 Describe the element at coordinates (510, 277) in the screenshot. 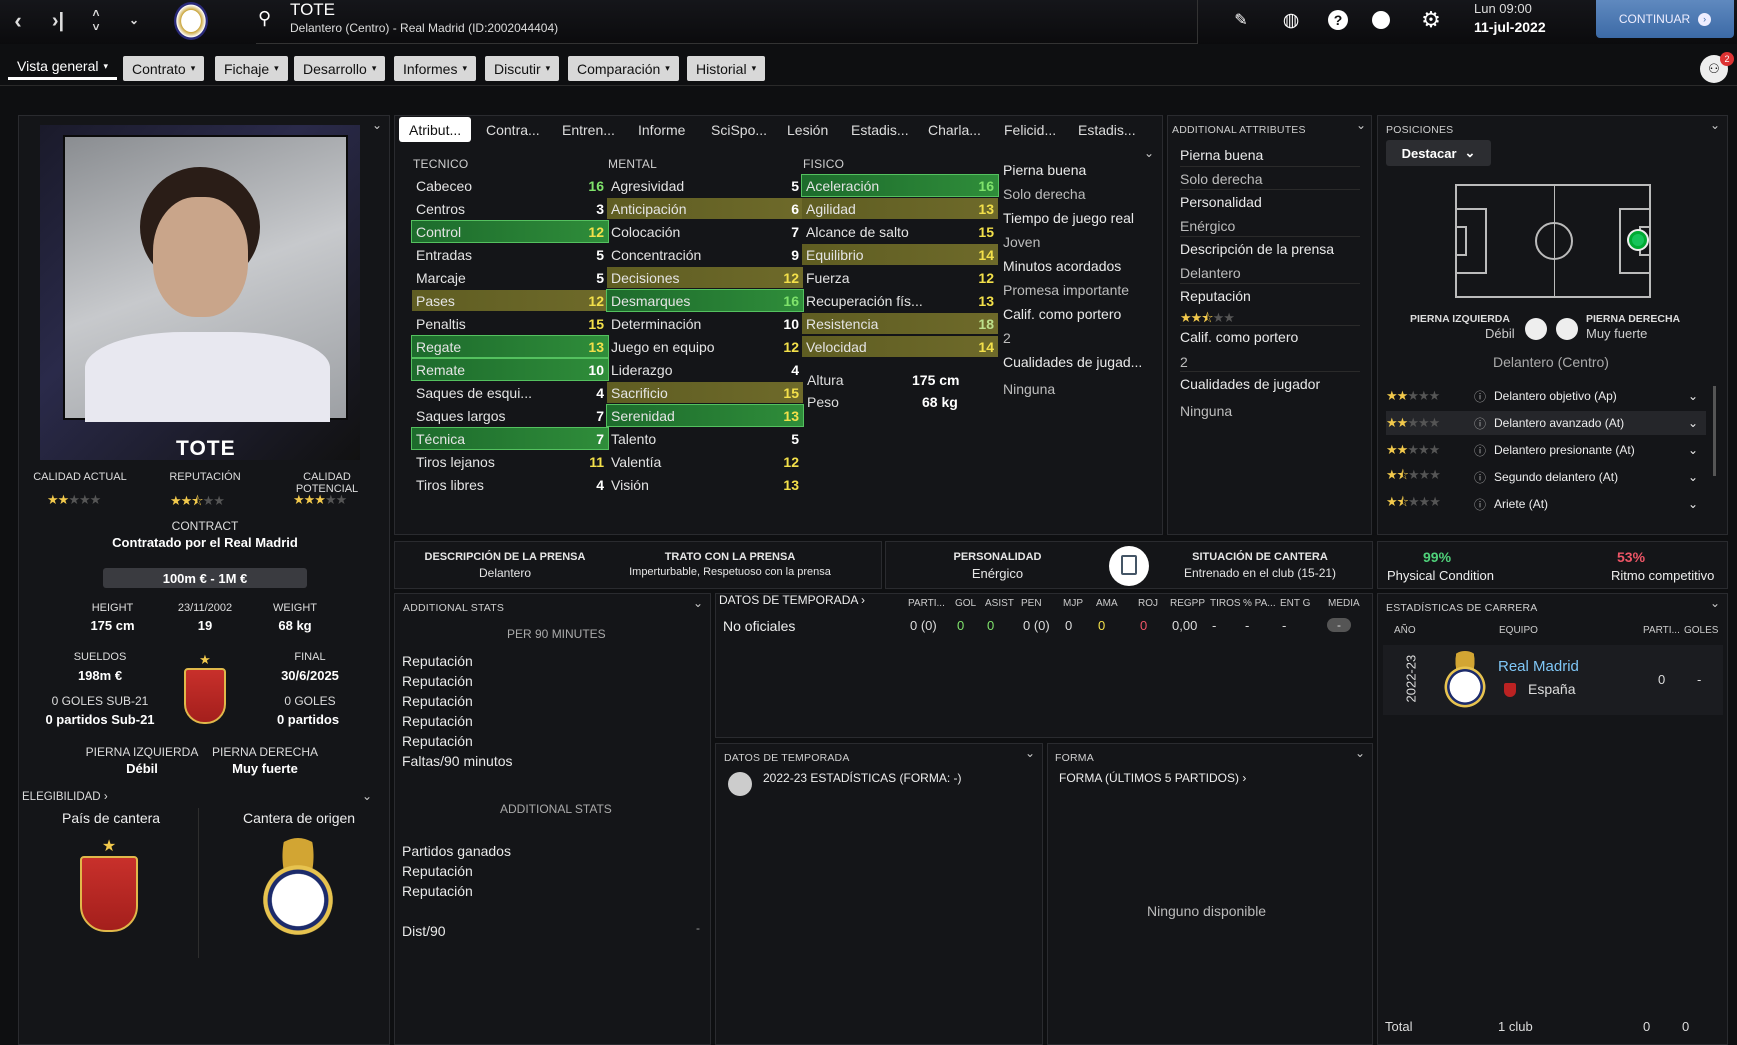

I see `attribute-row: Marcaje 5` at that location.